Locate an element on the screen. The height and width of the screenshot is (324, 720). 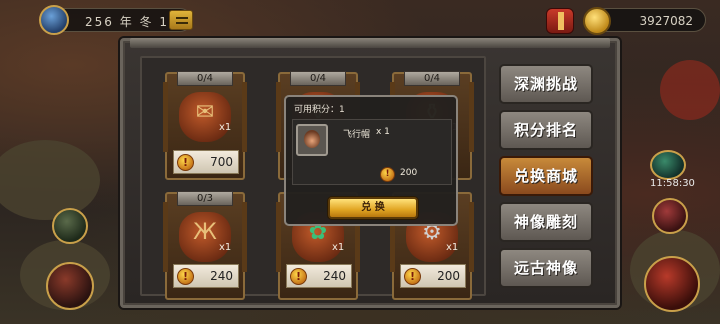
popup-item-name: 飞行帽 is located at coordinates (357, 135).